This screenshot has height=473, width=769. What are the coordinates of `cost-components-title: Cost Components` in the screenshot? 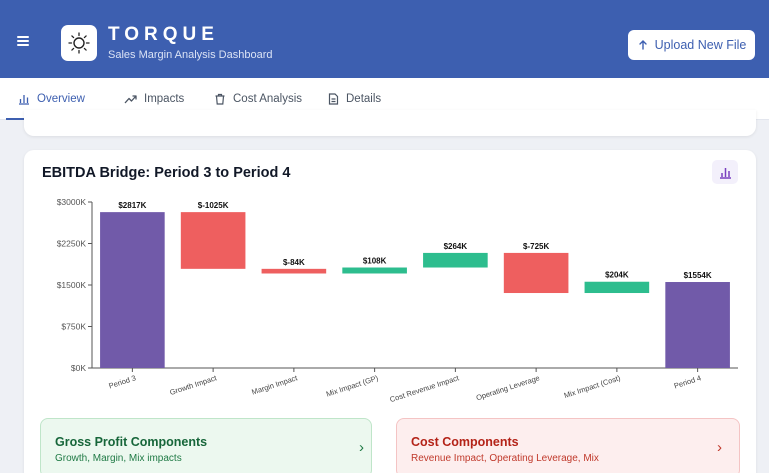 It's located at (465, 442).